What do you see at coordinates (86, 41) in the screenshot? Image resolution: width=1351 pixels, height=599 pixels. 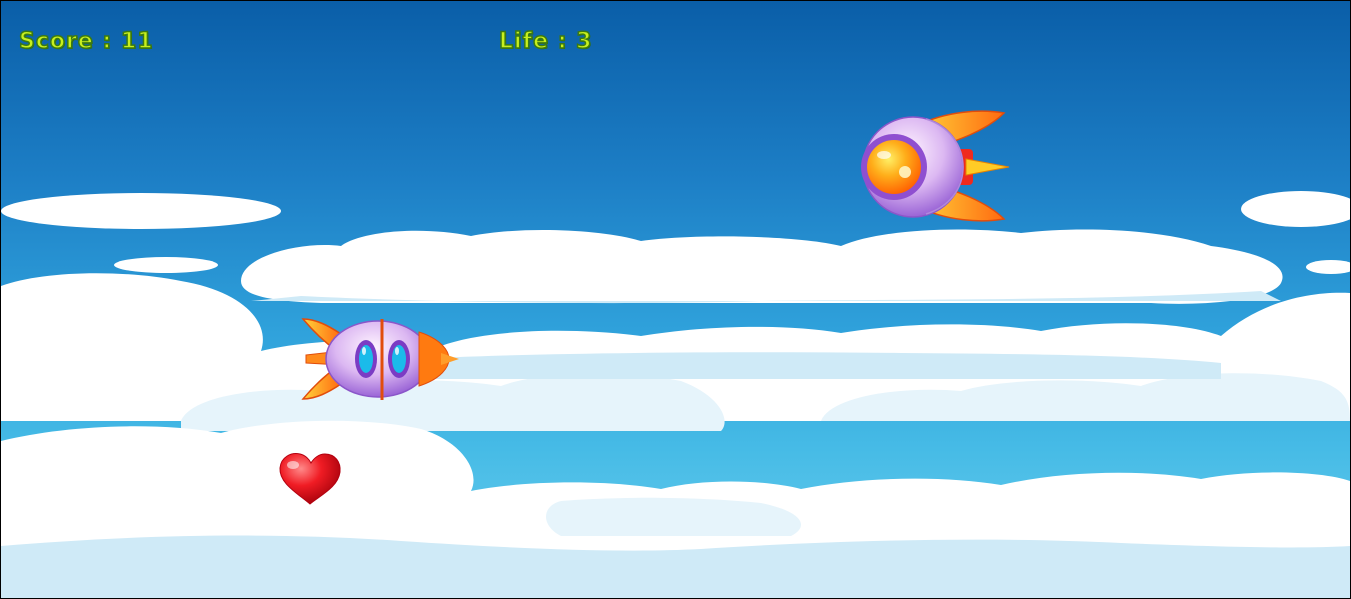 I see `score-display: Score : 11` at bounding box center [86, 41].